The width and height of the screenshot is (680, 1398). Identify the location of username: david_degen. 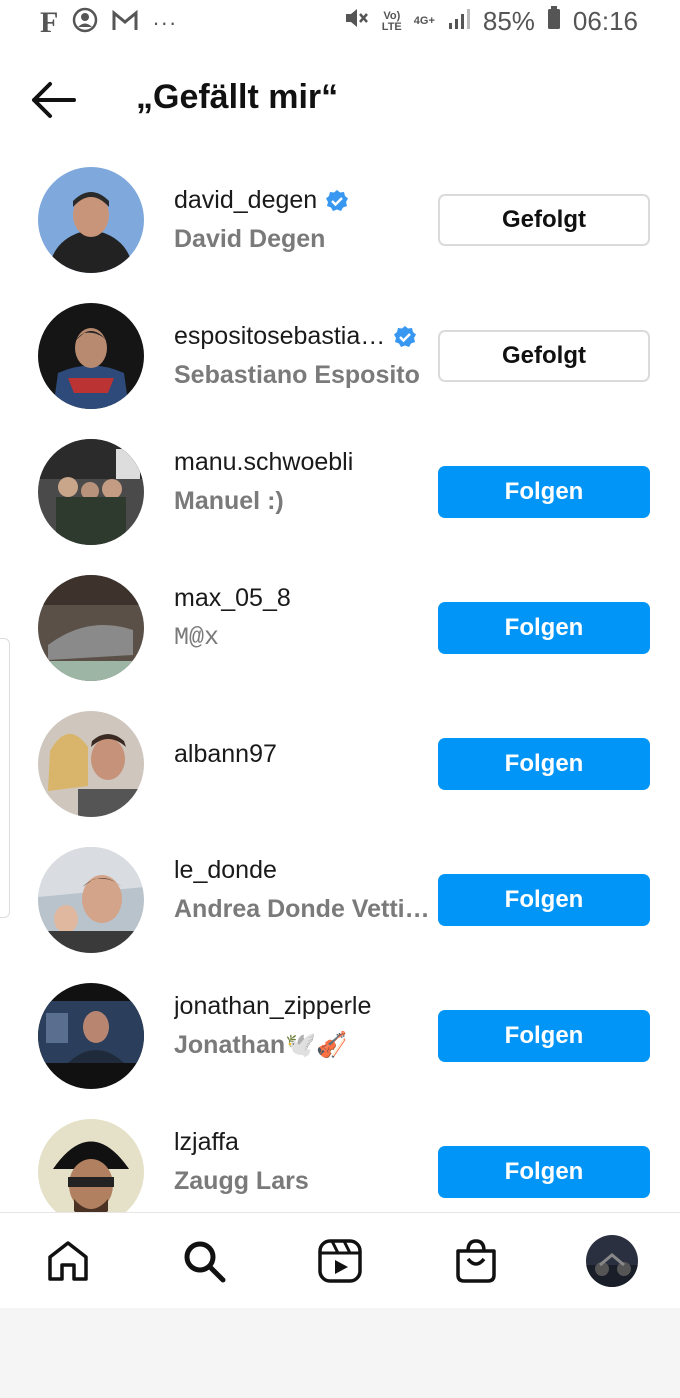
(305, 200).